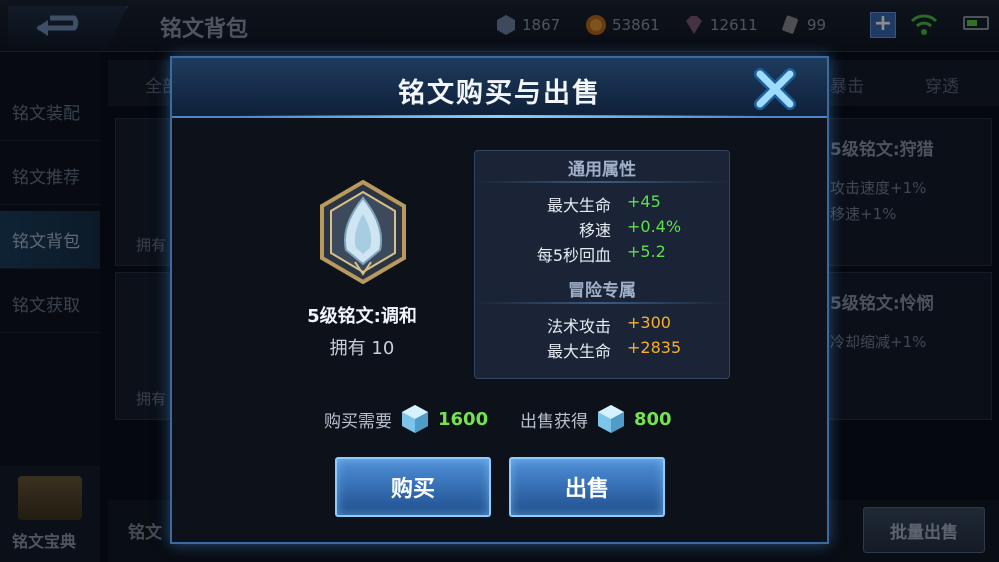 The height and width of the screenshot is (562, 999). I want to click on sell-price-value: 800, so click(653, 419).